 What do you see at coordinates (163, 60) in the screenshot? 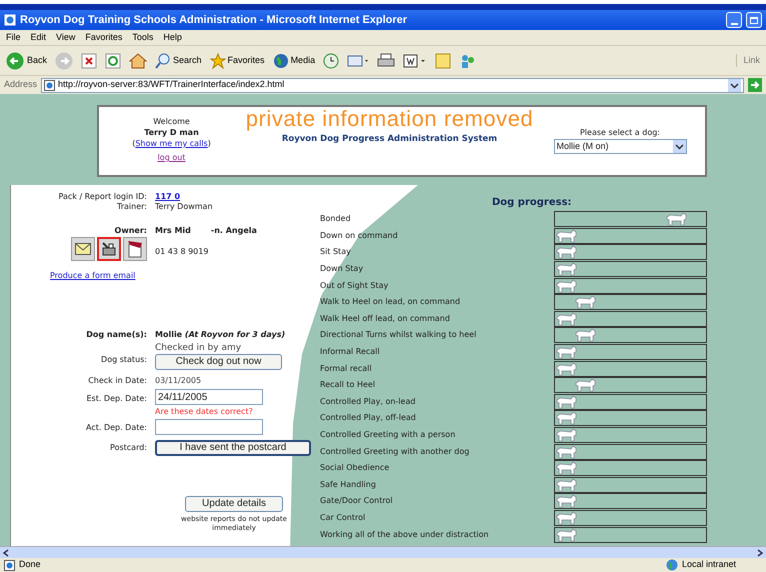
I see `search-icon` at bounding box center [163, 60].